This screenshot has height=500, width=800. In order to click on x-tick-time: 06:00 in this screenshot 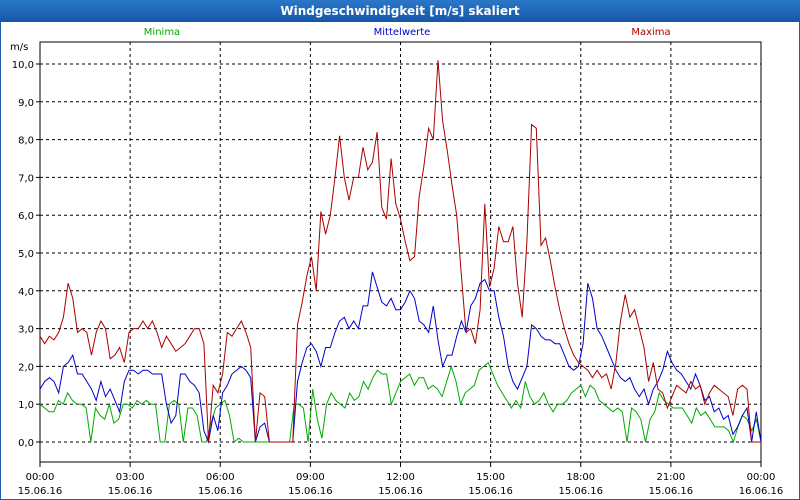, I will do `click(220, 477)`.